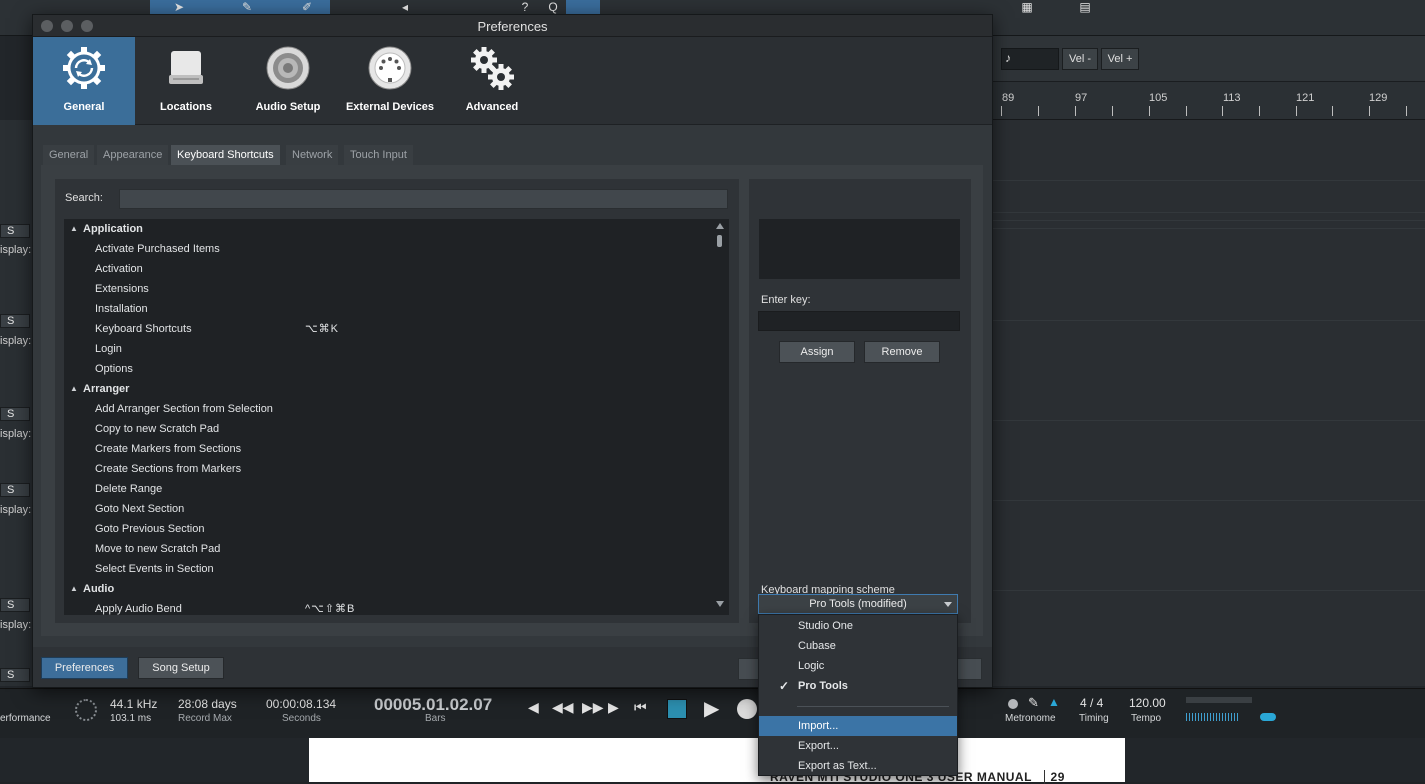 The height and width of the screenshot is (784, 1425). Describe the element at coordinates (389, 409) in the screenshot. I see `tree-item: Add Arranger Section from Selection` at that location.